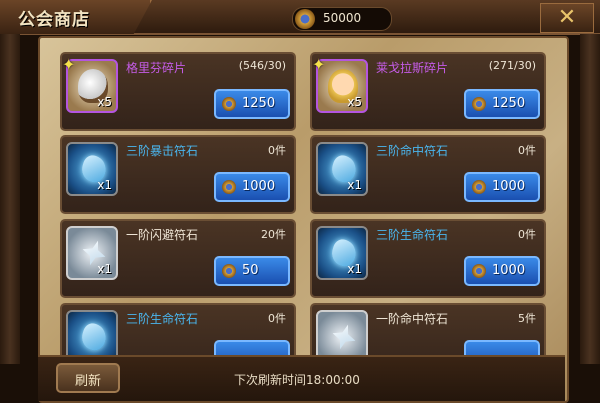 Image resolution: width=600 pixels, height=403 pixels. Describe the element at coordinates (428, 91) in the screenshot. I see `shop-item-card: ✦ x5 莱戈拉斯碎片 (271/30) 1250` at that location.